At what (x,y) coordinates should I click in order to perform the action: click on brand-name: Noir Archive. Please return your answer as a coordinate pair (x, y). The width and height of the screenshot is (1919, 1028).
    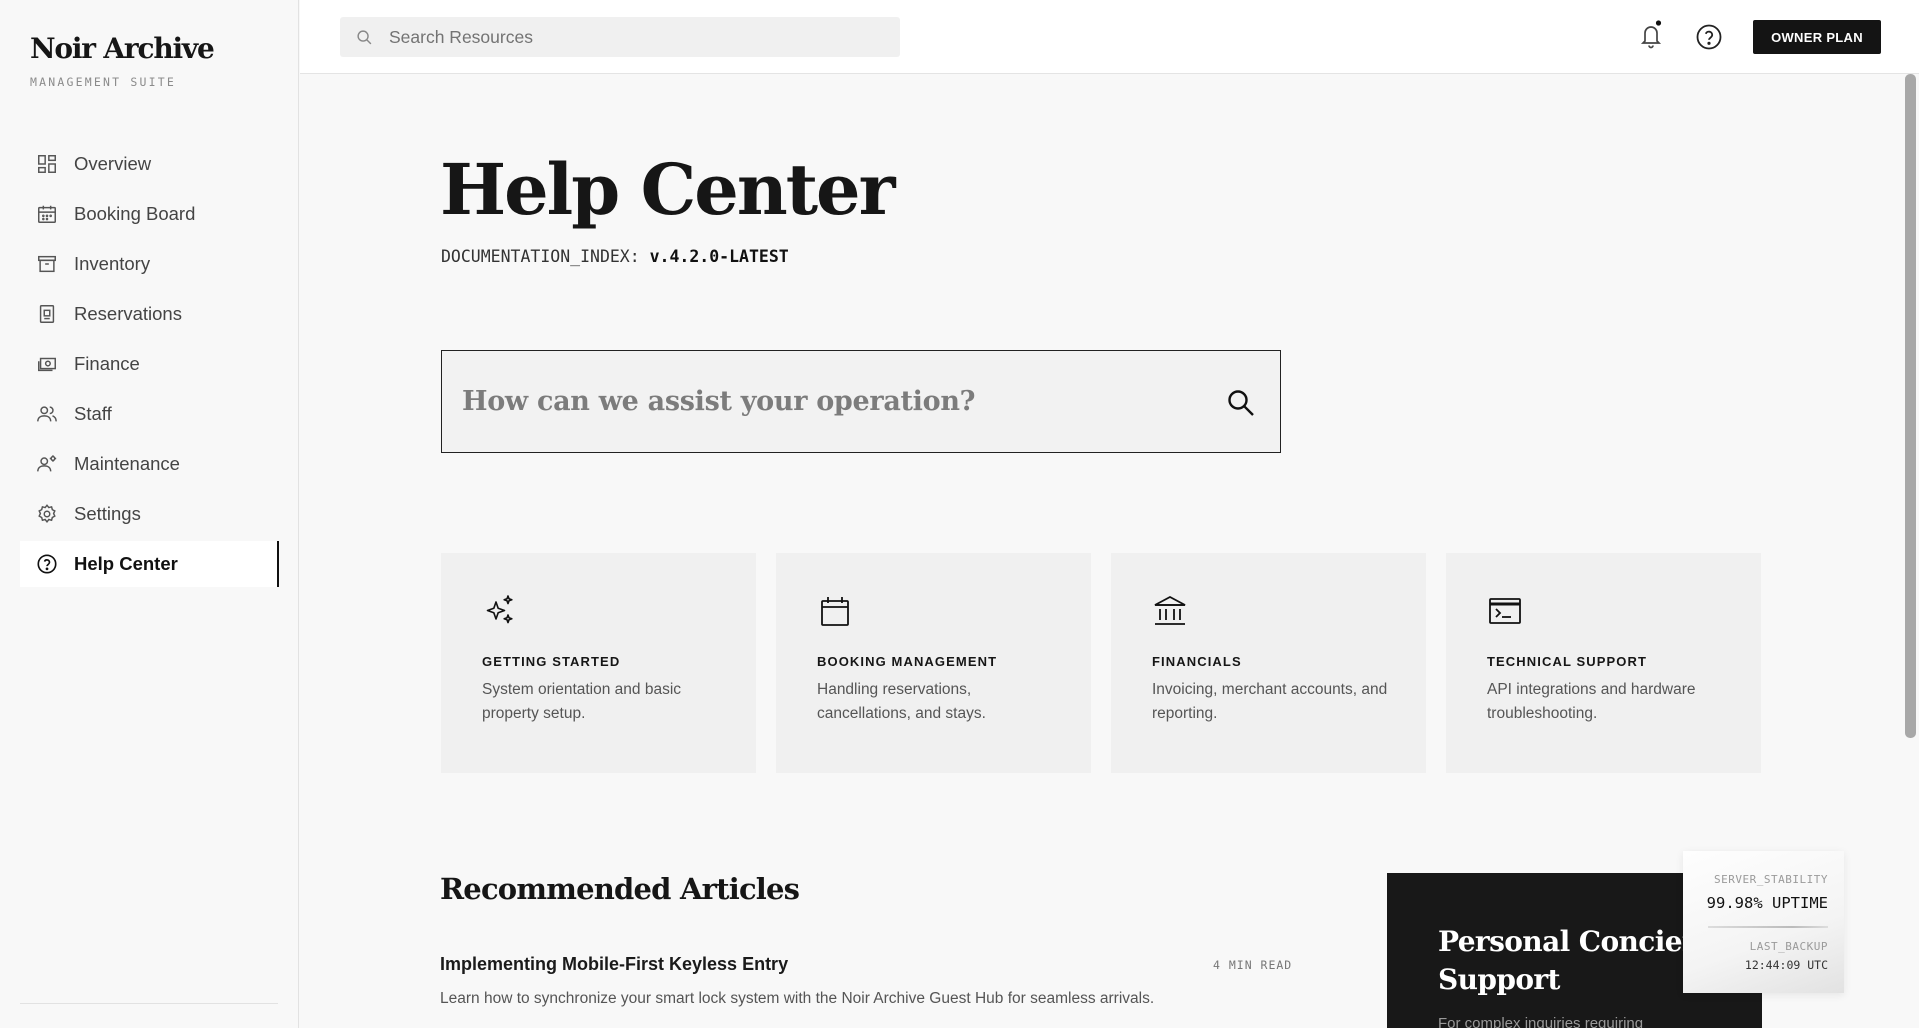
    Looking at the image, I should click on (122, 48).